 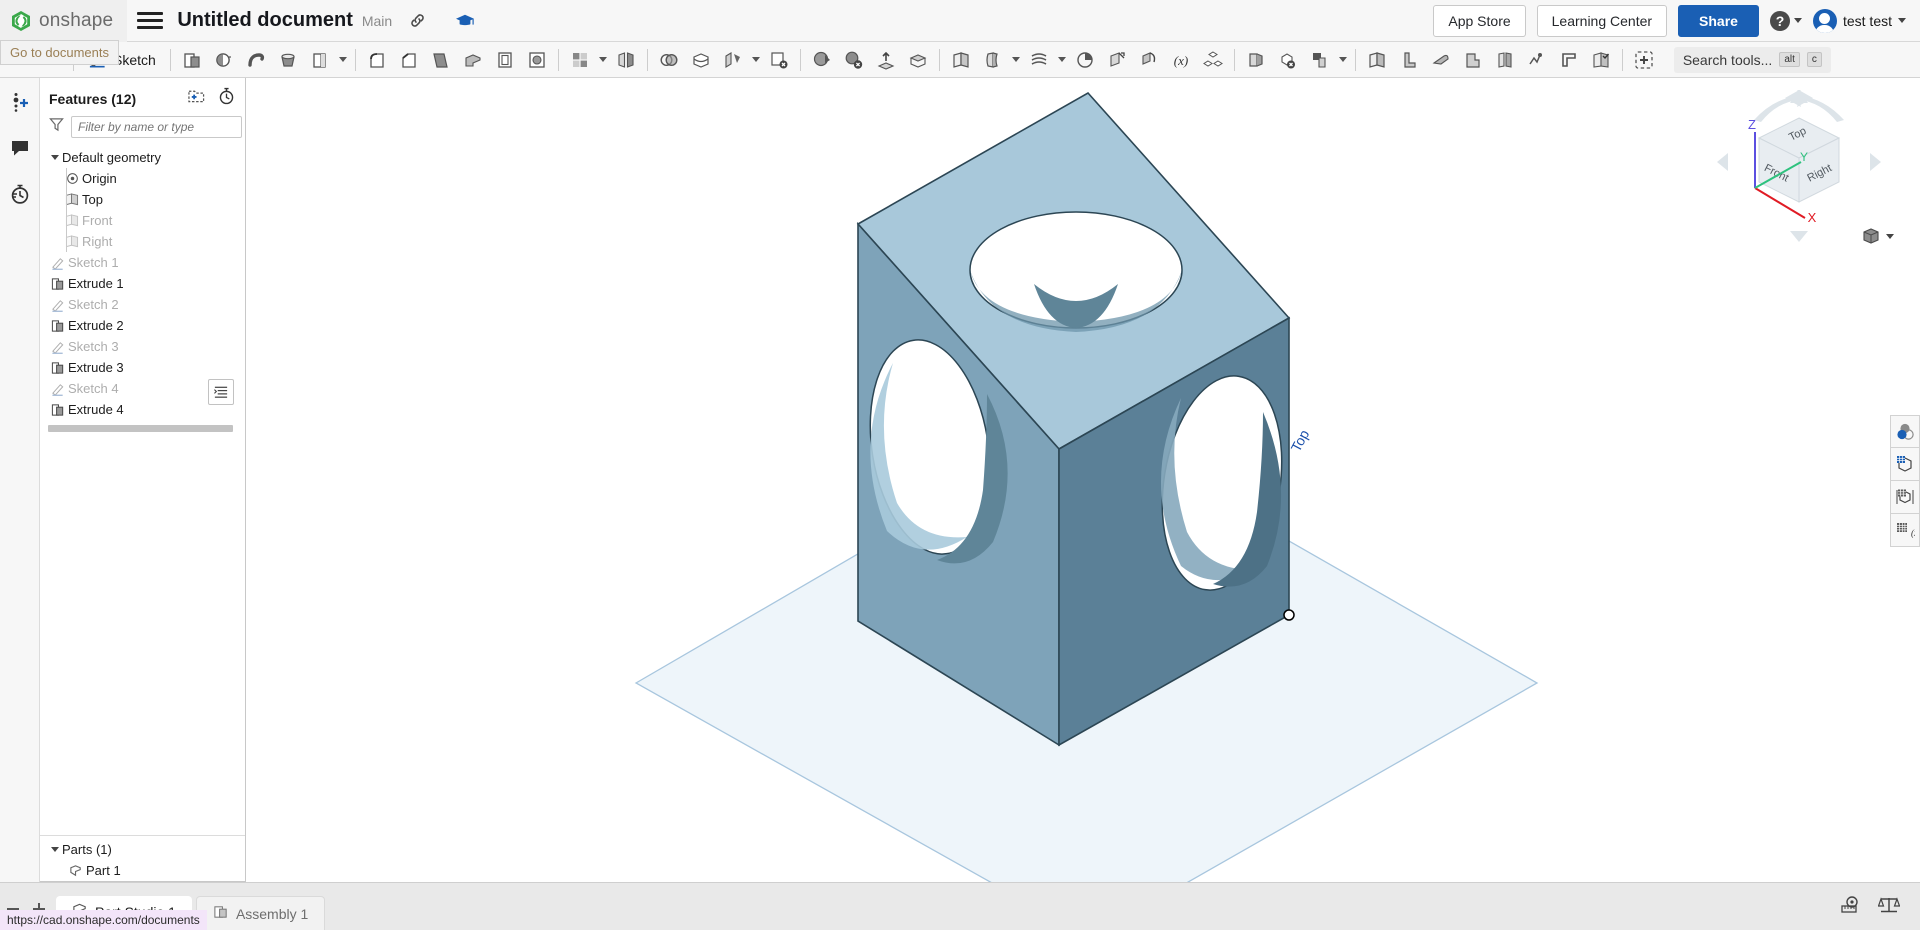 I want to click on tab-icon, so click(x=1473, y=60).